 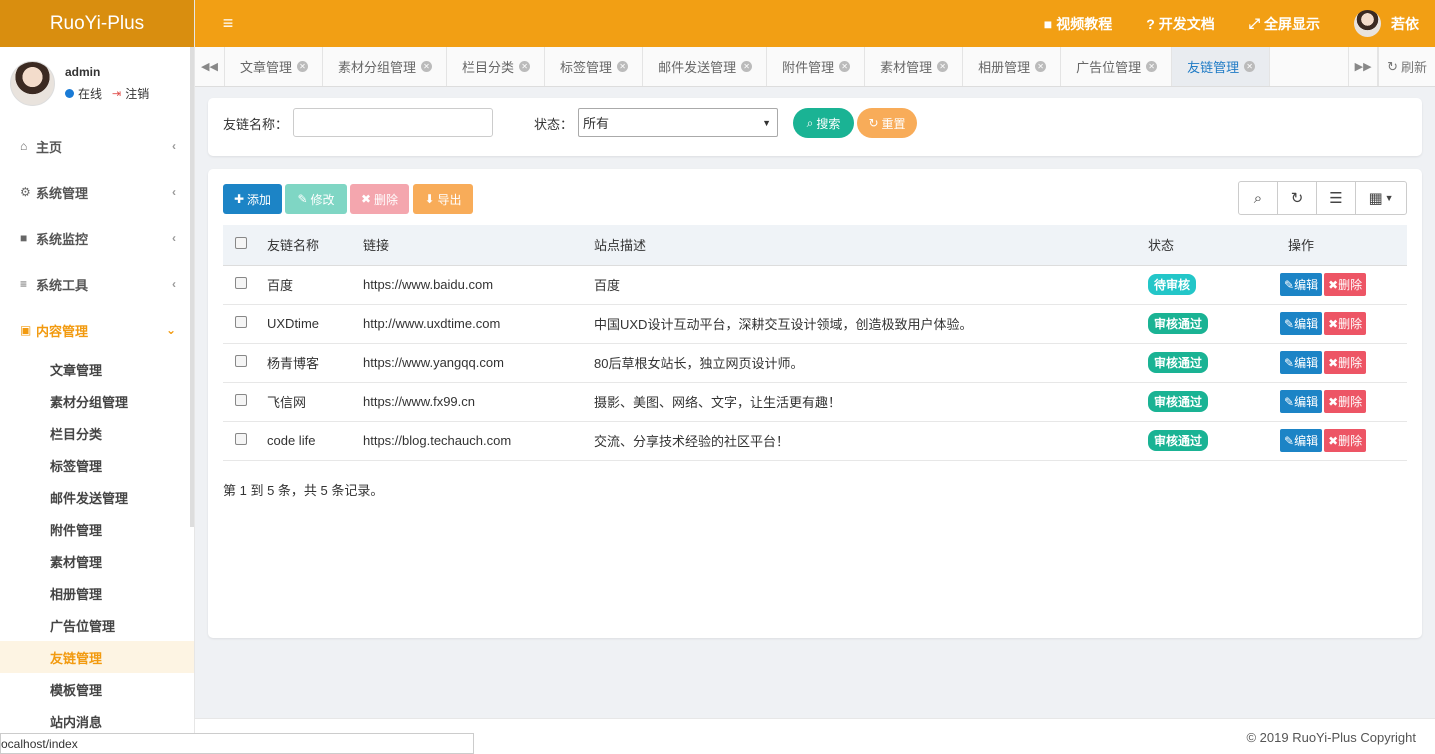 What do you see at coordinates (26, 330) in the screenshot?
I see `picture-icon: ▣` at bounding box center [26, 330].